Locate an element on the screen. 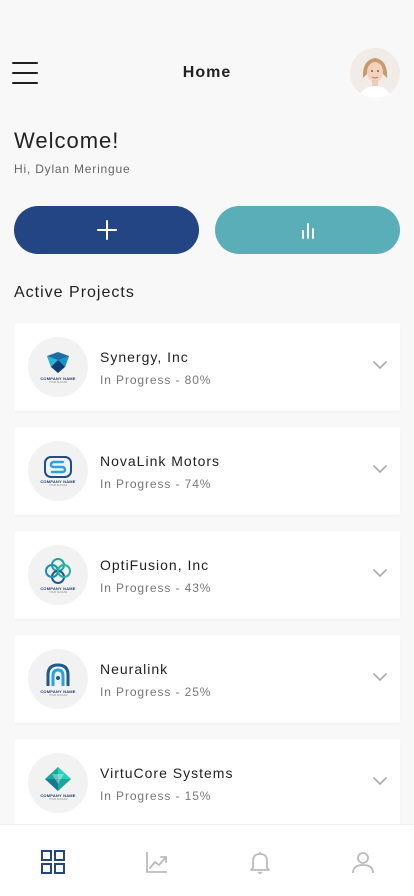 This screenshot has width=414, height=896. diamond-logo-icon is located at coordinates (58, 778).